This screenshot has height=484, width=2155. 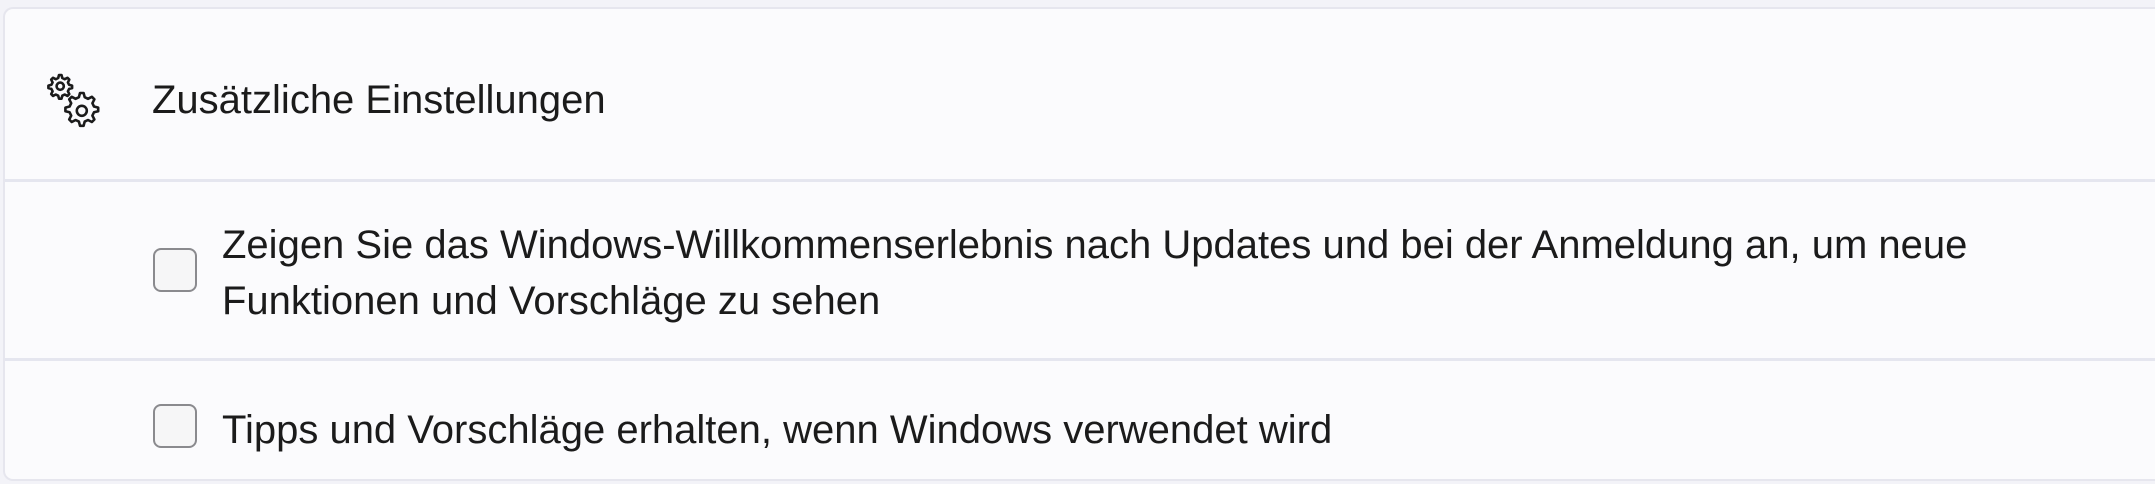 I want to click on welcome-experience-checkbox, so click(x=175, y=270).